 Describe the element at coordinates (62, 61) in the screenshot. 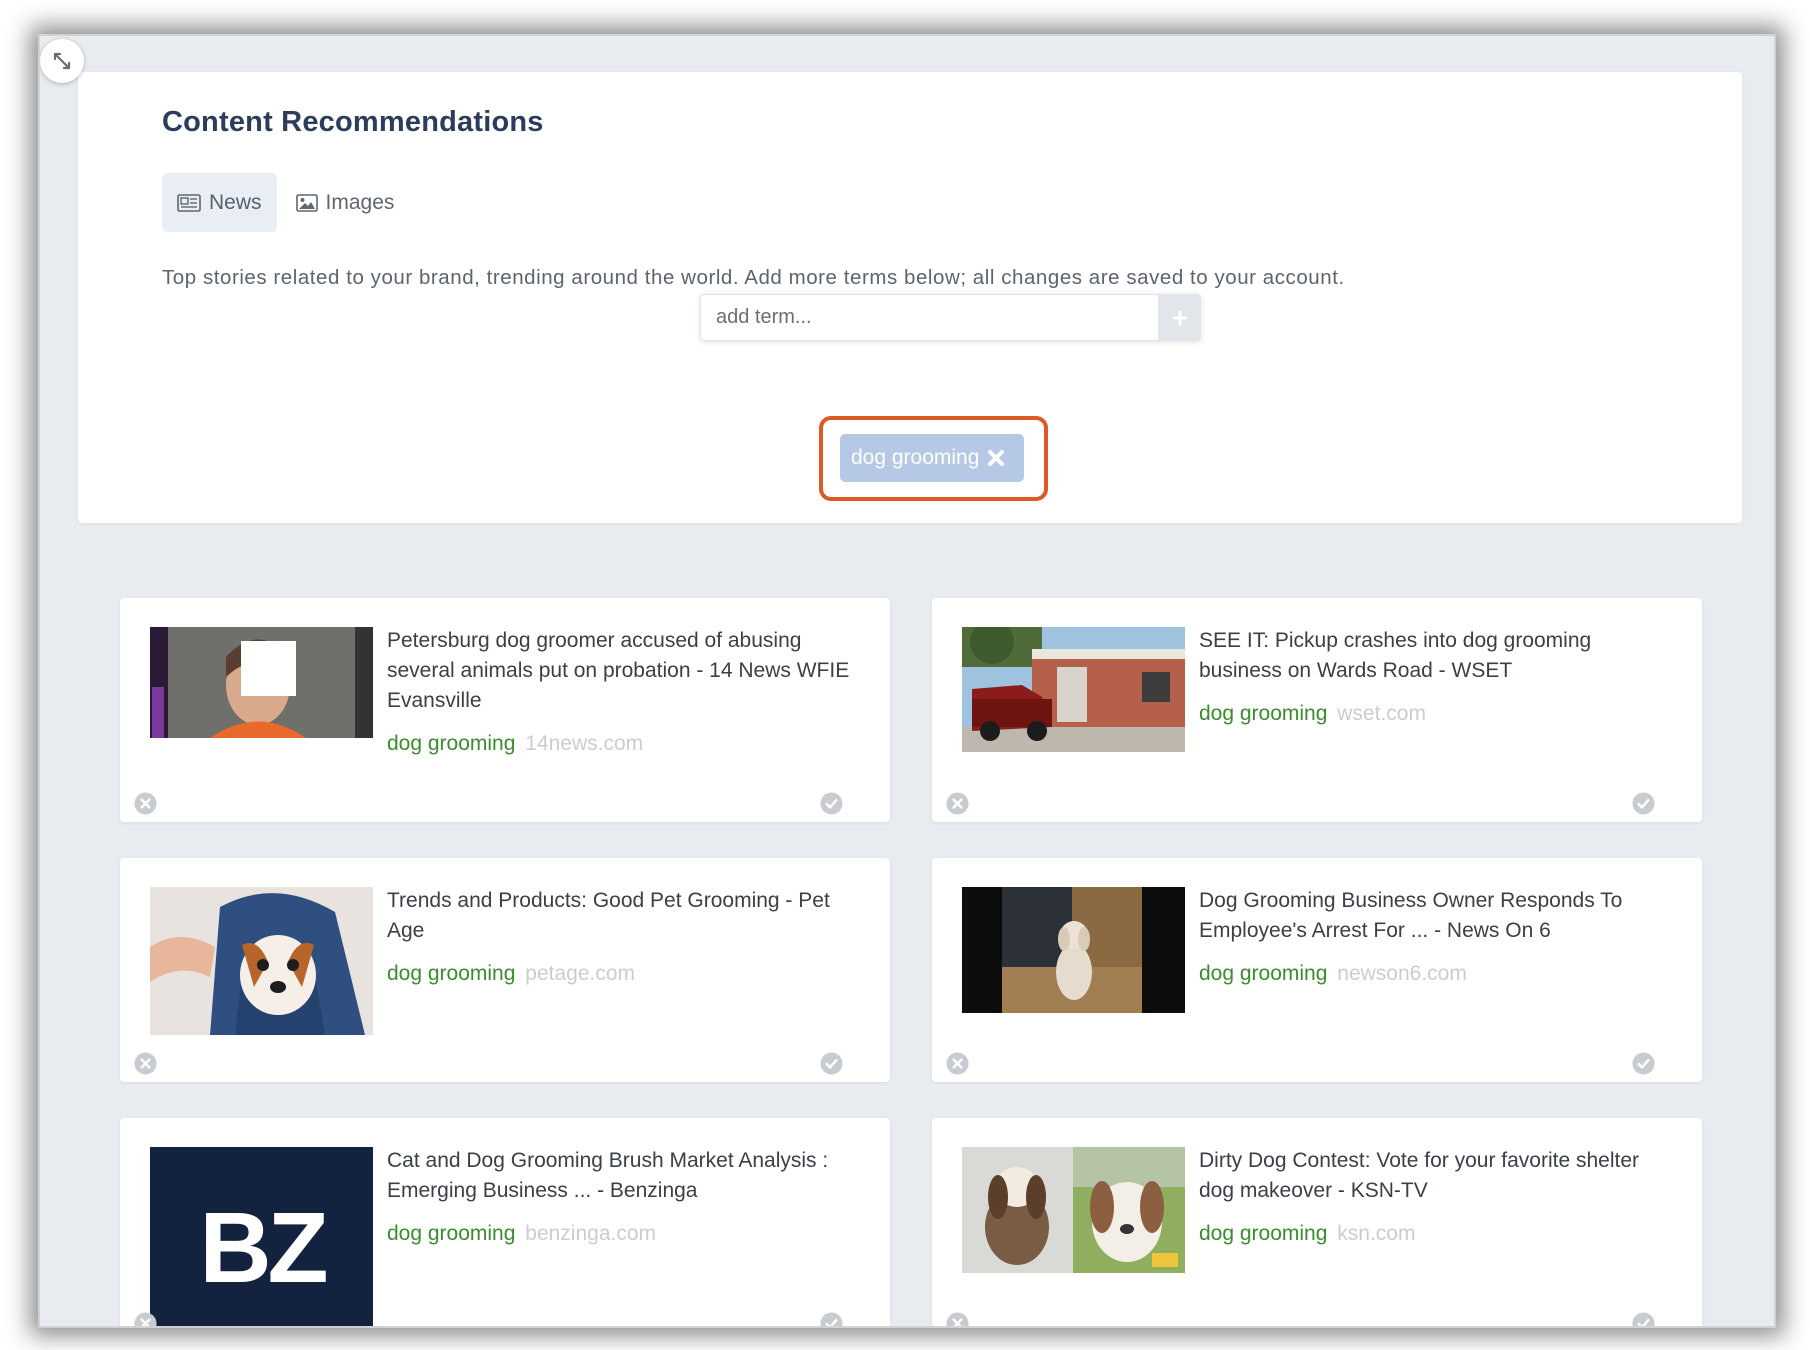

I see `expand-icon` at that location.